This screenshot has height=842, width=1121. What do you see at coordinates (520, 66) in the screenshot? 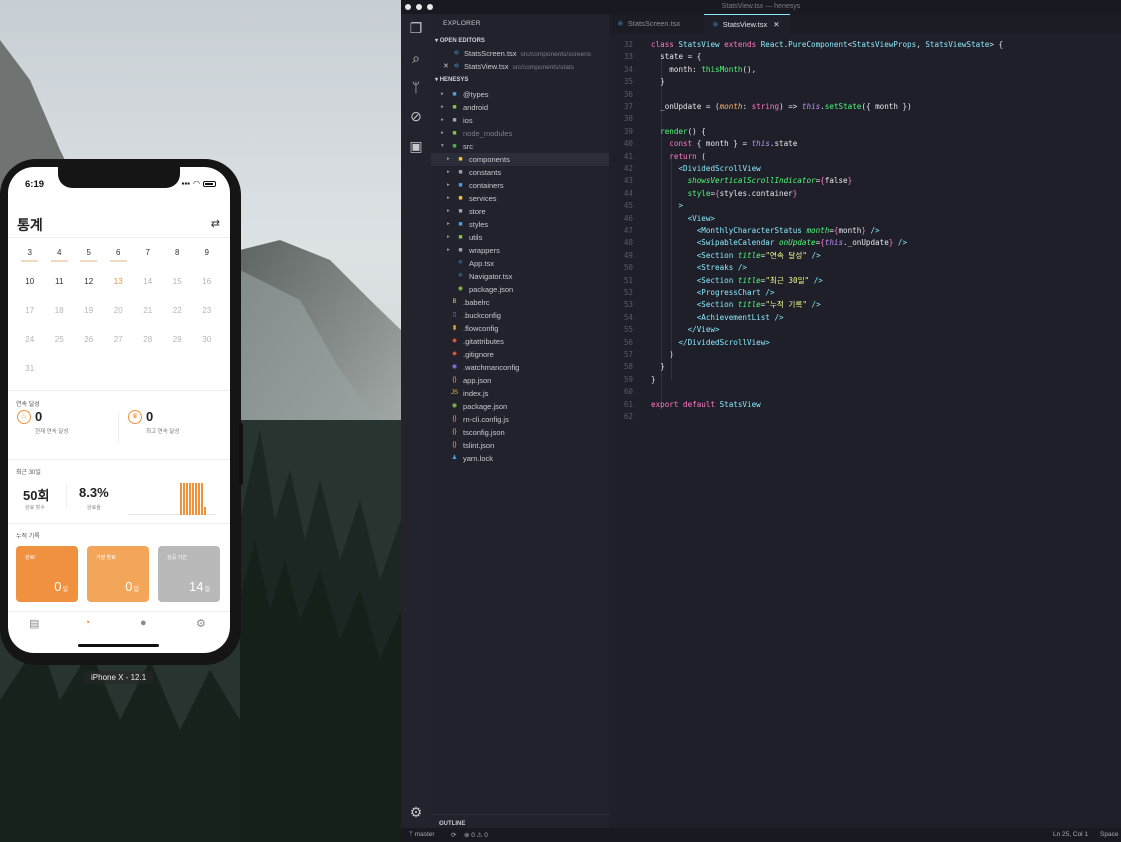
I see `open-editor-item: ✕ ⚛ StatsView.tsx src/components/stats` at bounding box center [520, 66].